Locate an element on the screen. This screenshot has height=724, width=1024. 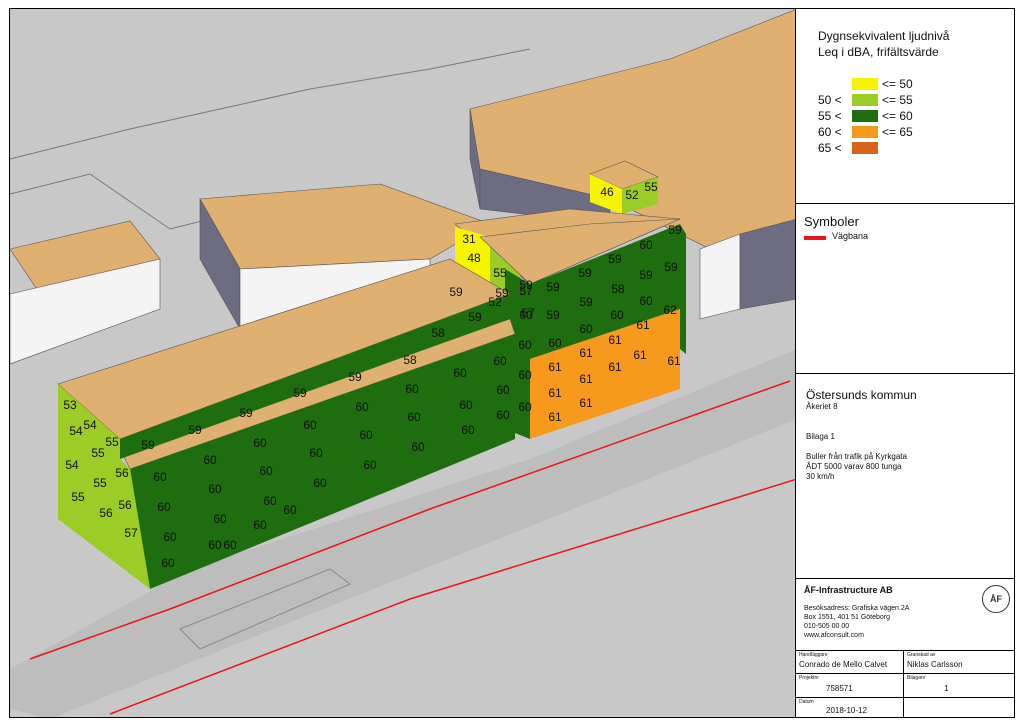
datum-value: 2018-10-12 is located at coordinates (846, 710).